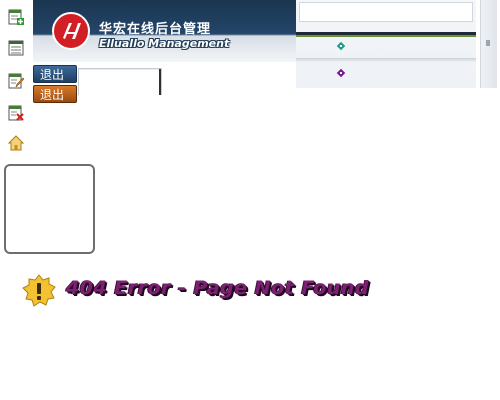 The image size is (500, 400). I want to click on info-panel, so click(386, 44).